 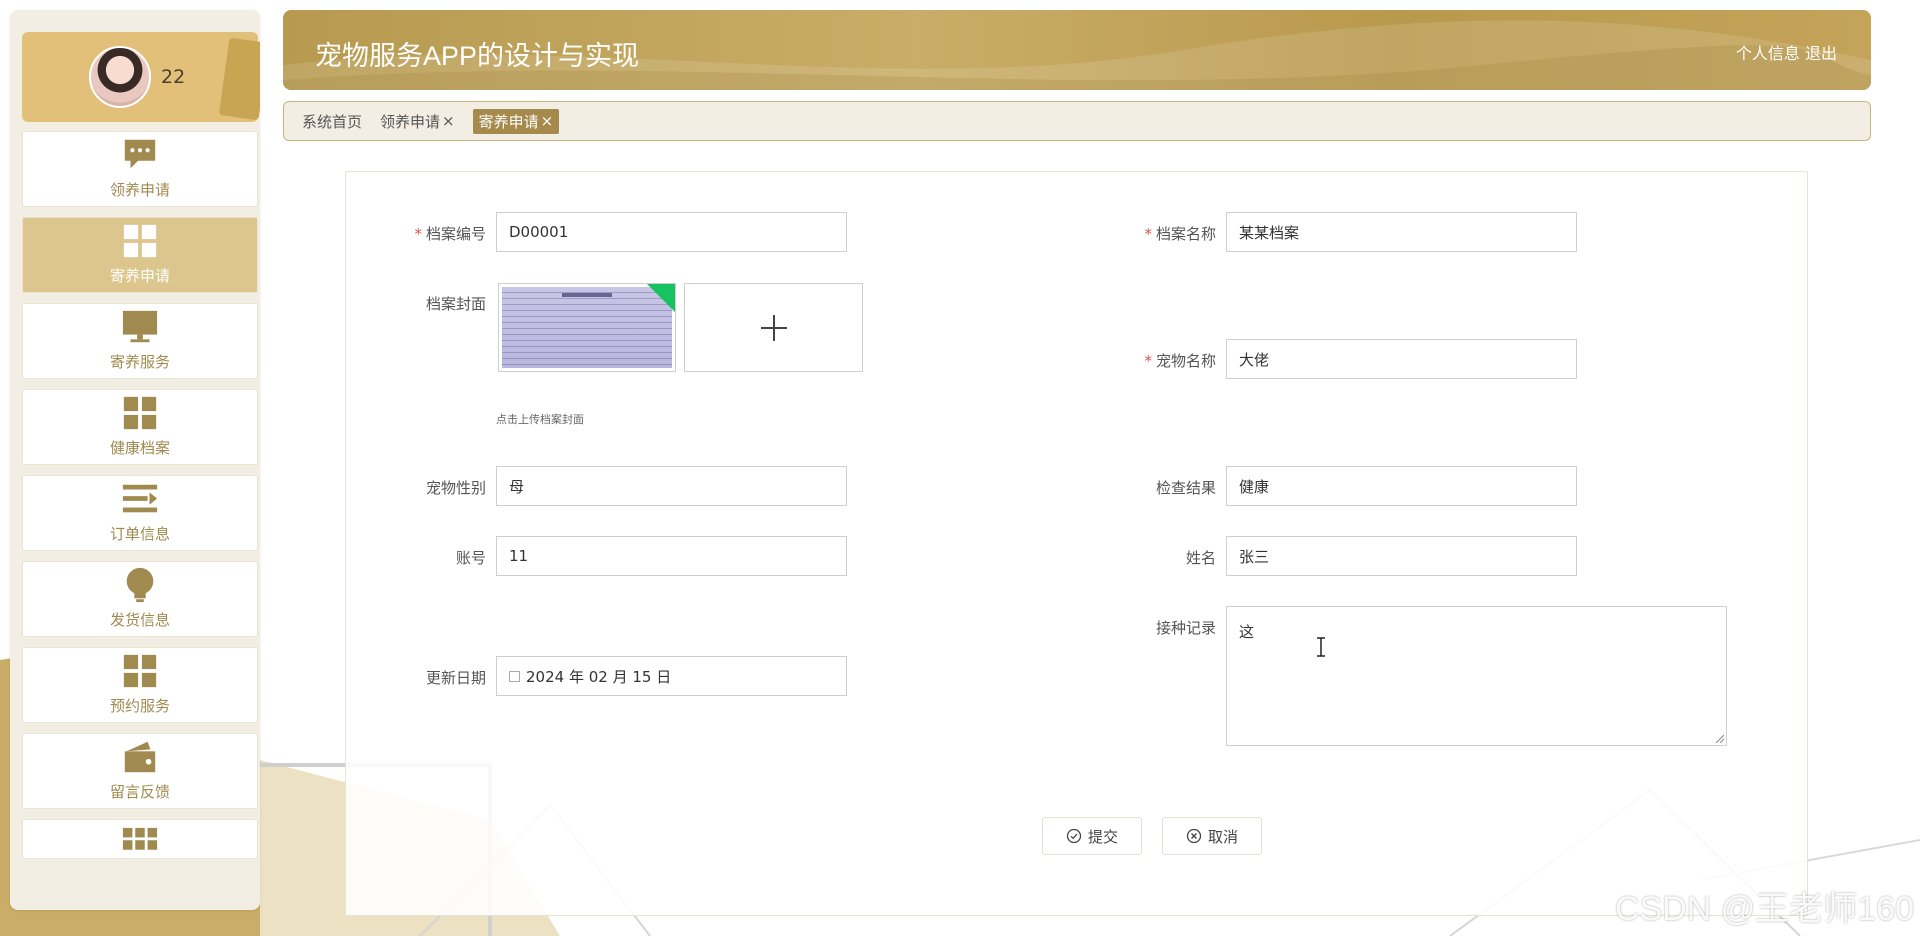 I want to click on pet-gender-input: 母, so click(x=671, y=486).